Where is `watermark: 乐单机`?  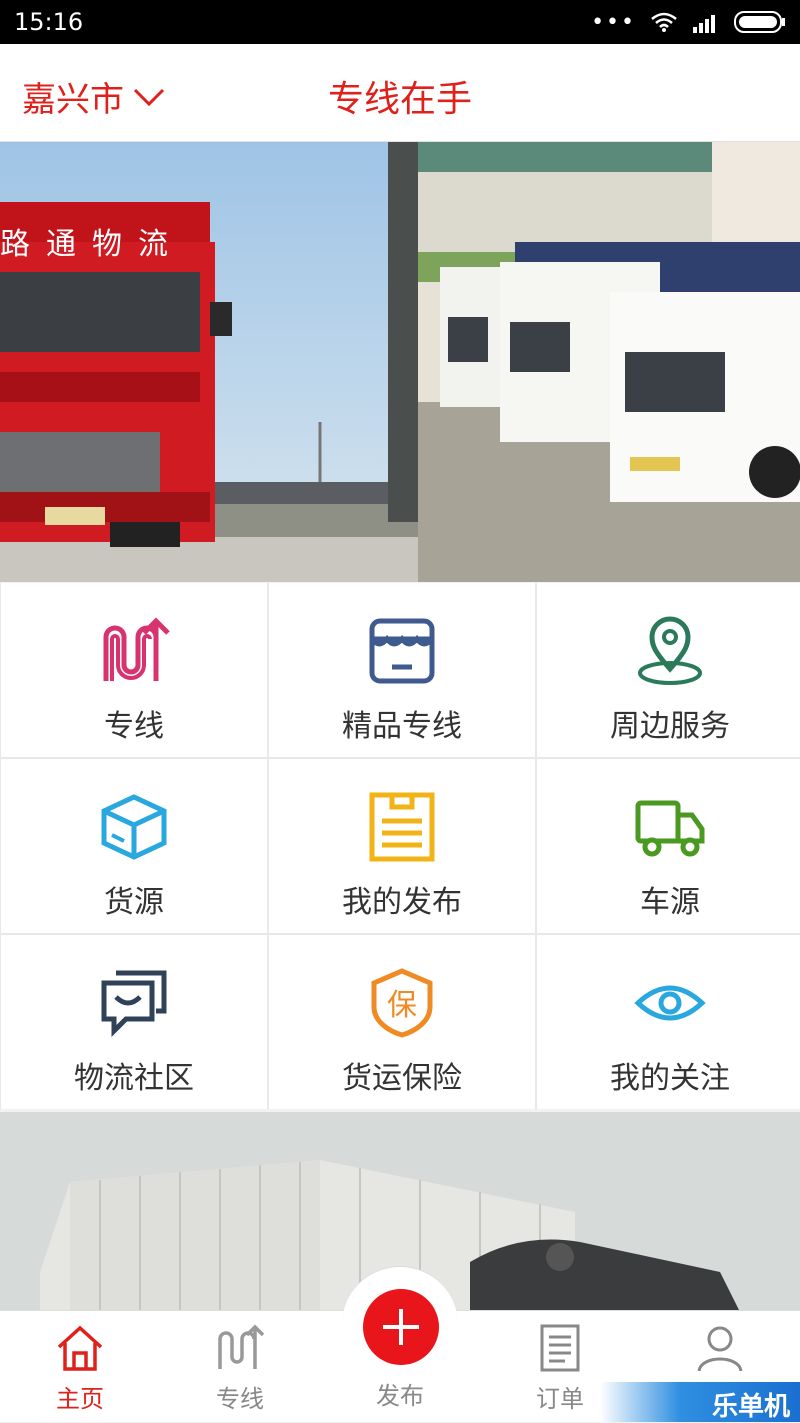
watermark: 乐单机 is located at coordinates (700, 1402).